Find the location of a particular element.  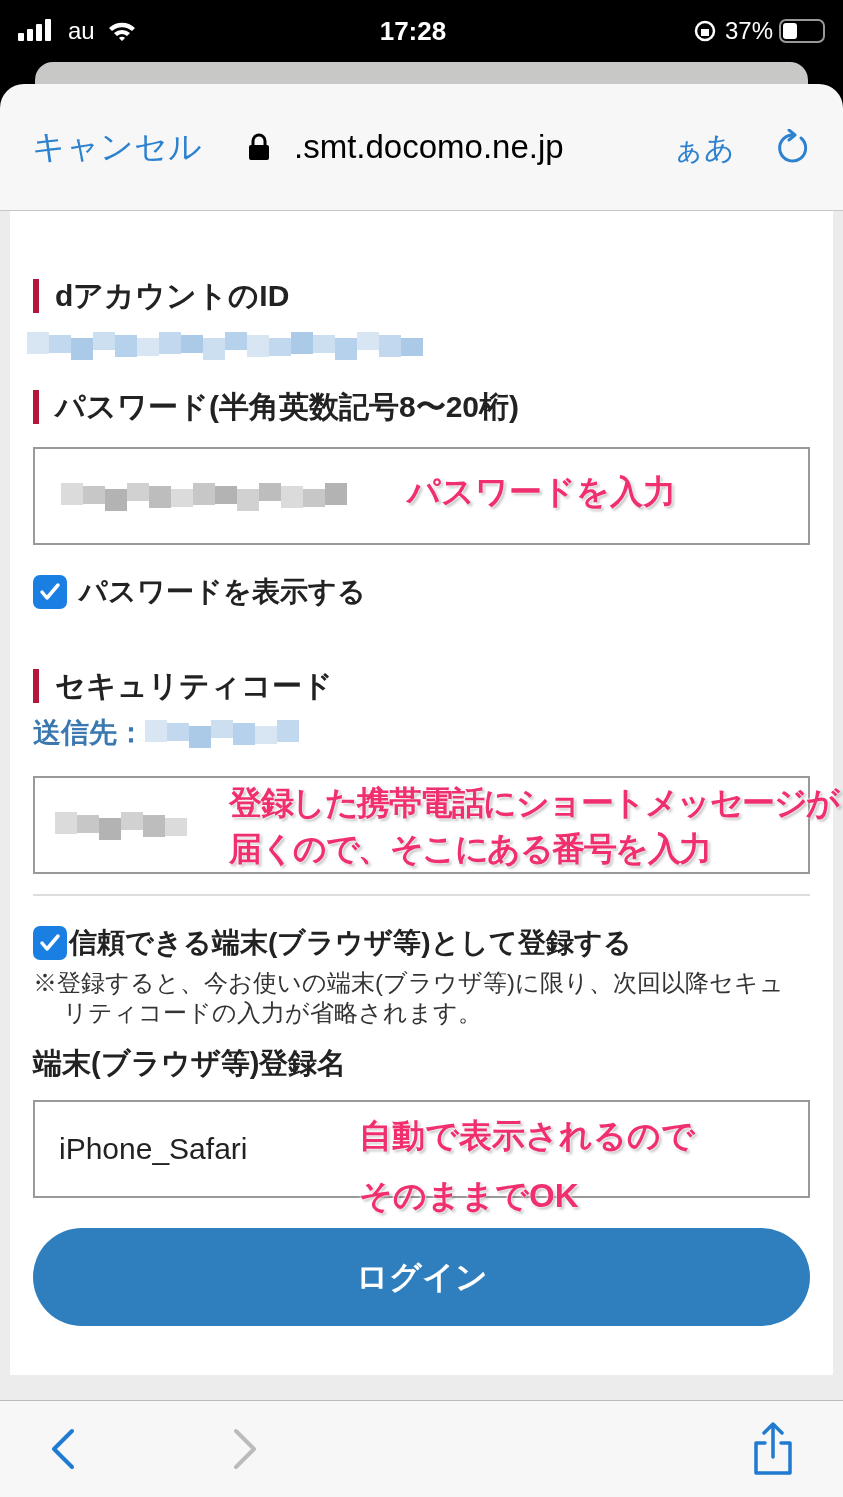

field-label: 端末(ブラウザ等)登録名 is located at coordinates (190, 1063).